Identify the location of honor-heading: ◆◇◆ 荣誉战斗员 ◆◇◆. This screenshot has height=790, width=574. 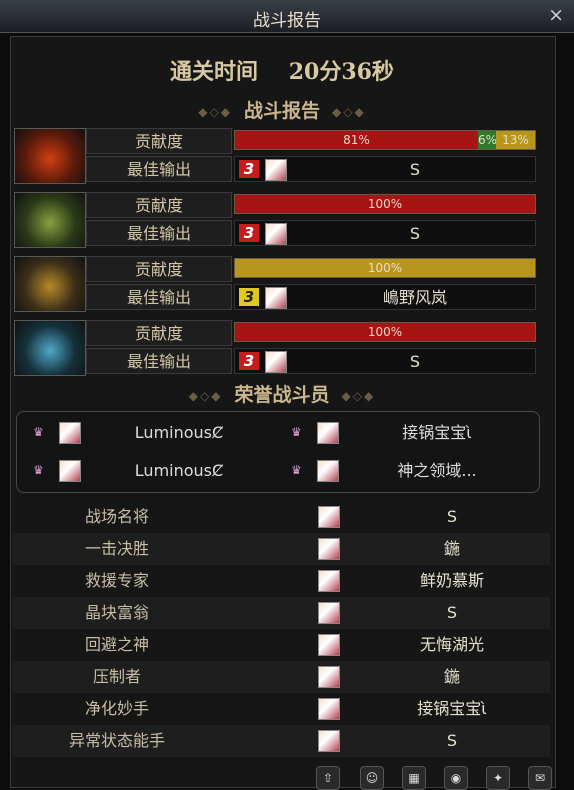
(282, 393).